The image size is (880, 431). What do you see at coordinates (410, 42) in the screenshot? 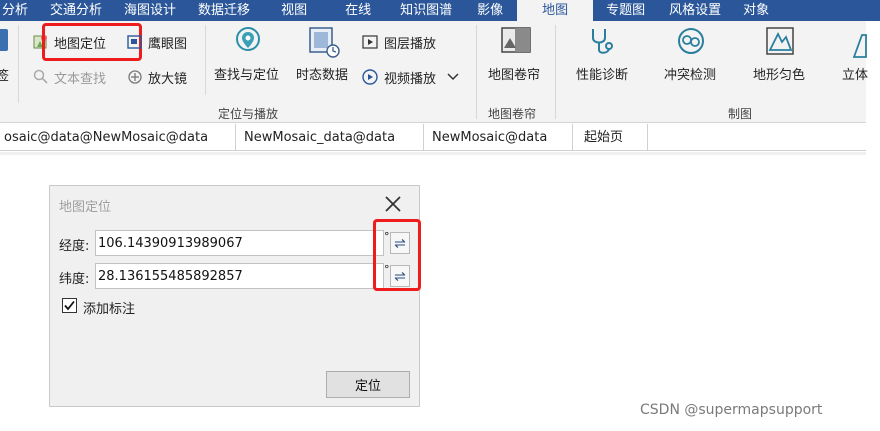
I see `layer-play-button: 图层播放` at bounding box center [410, 42].